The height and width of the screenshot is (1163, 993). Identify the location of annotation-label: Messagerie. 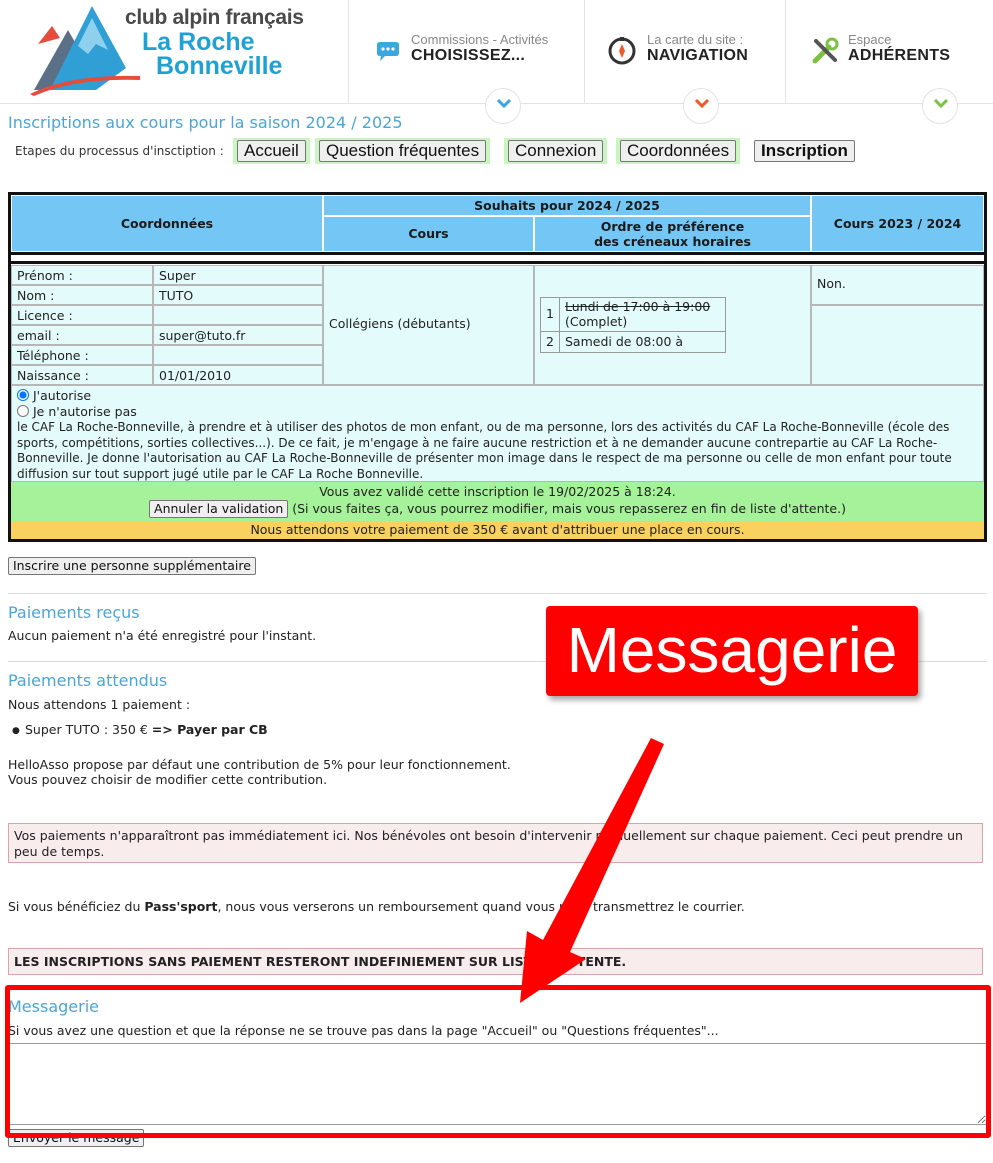
(732, 651).